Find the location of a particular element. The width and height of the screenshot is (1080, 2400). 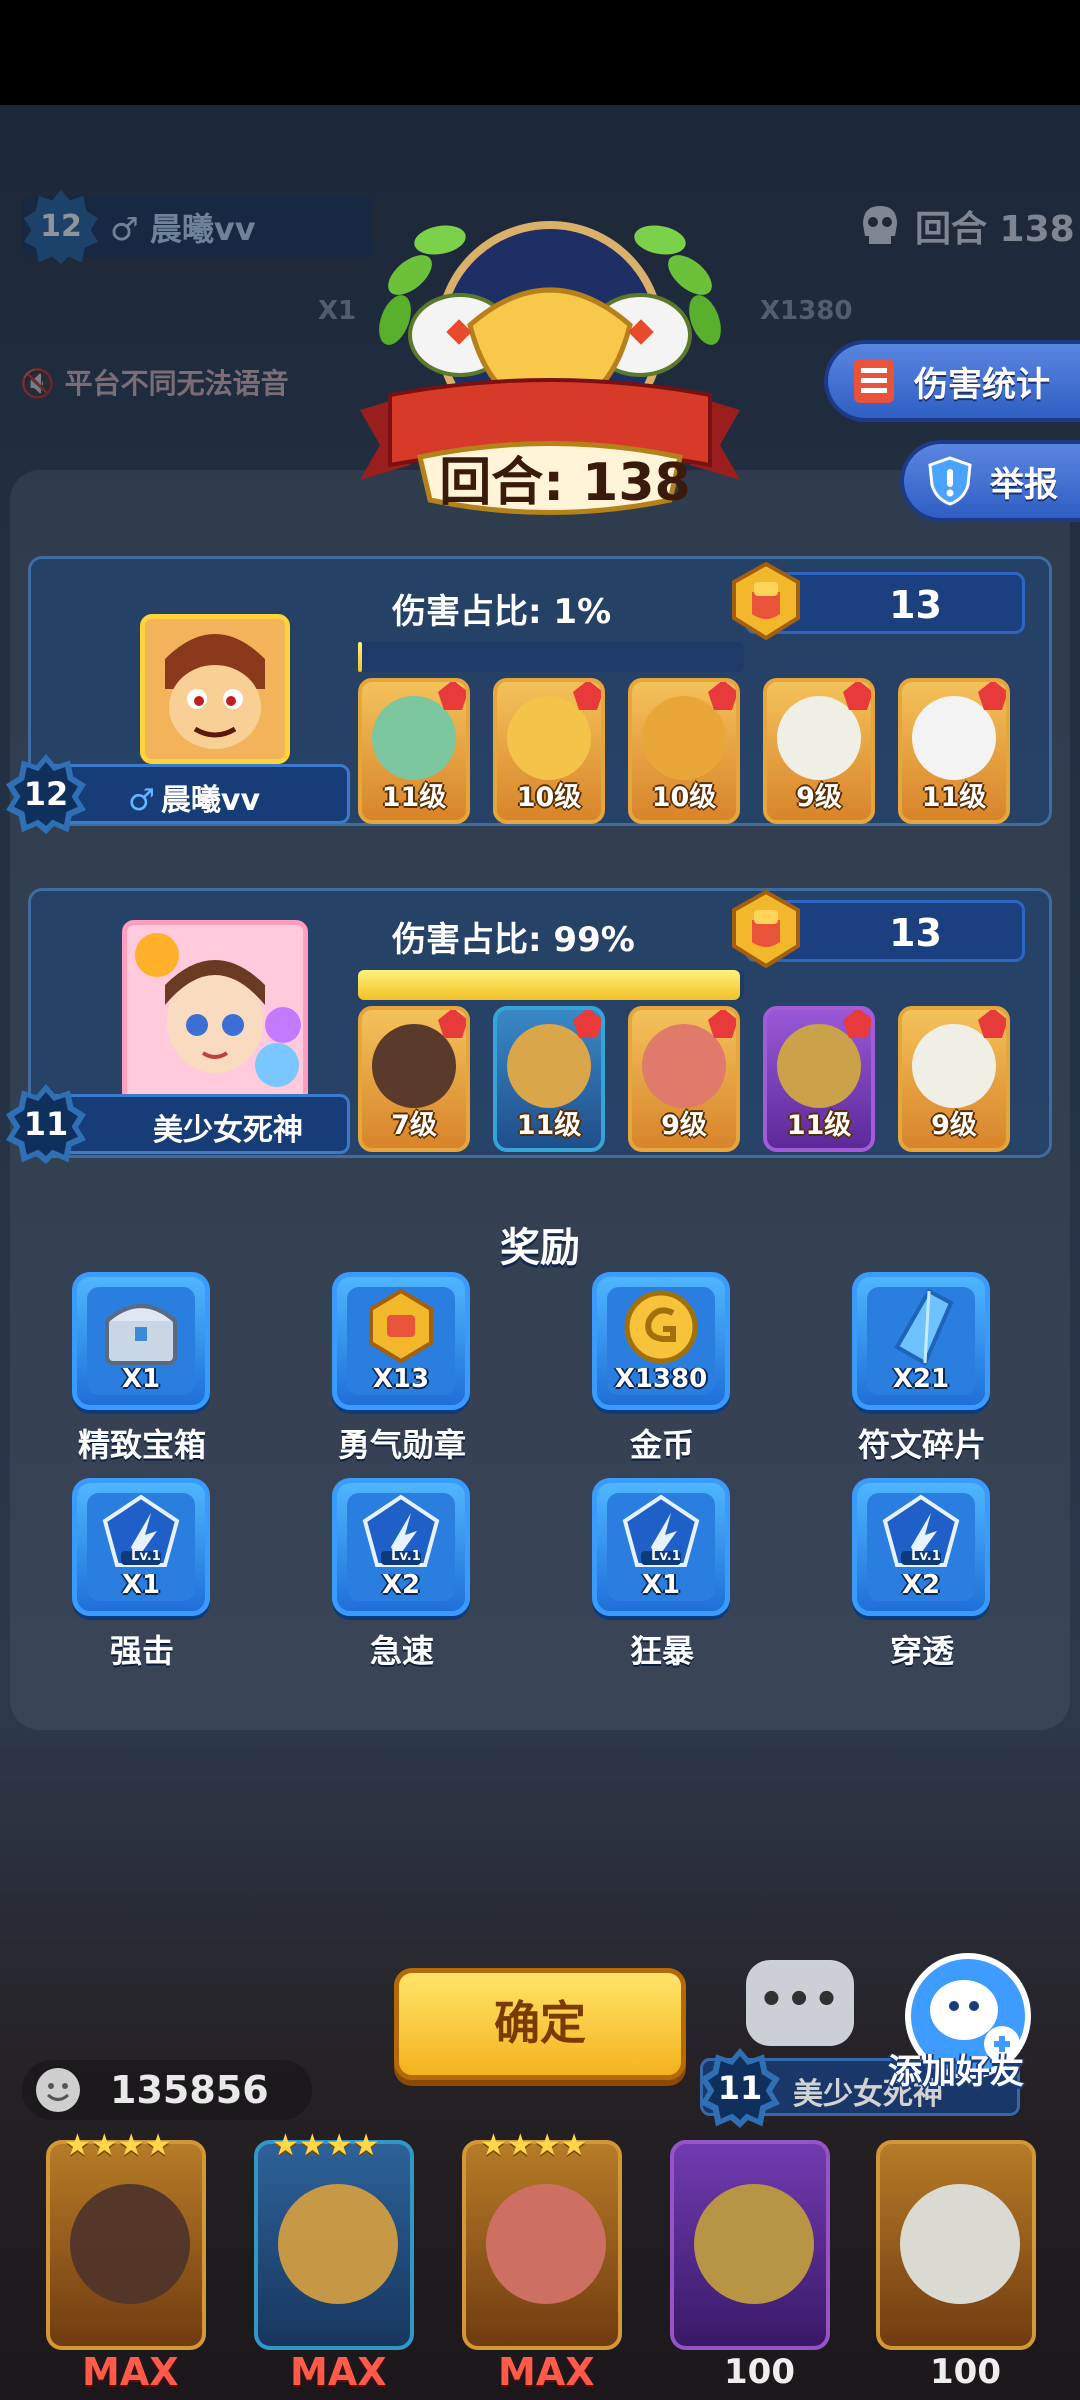

crystal-icon is located at coordinates (924, 1327).